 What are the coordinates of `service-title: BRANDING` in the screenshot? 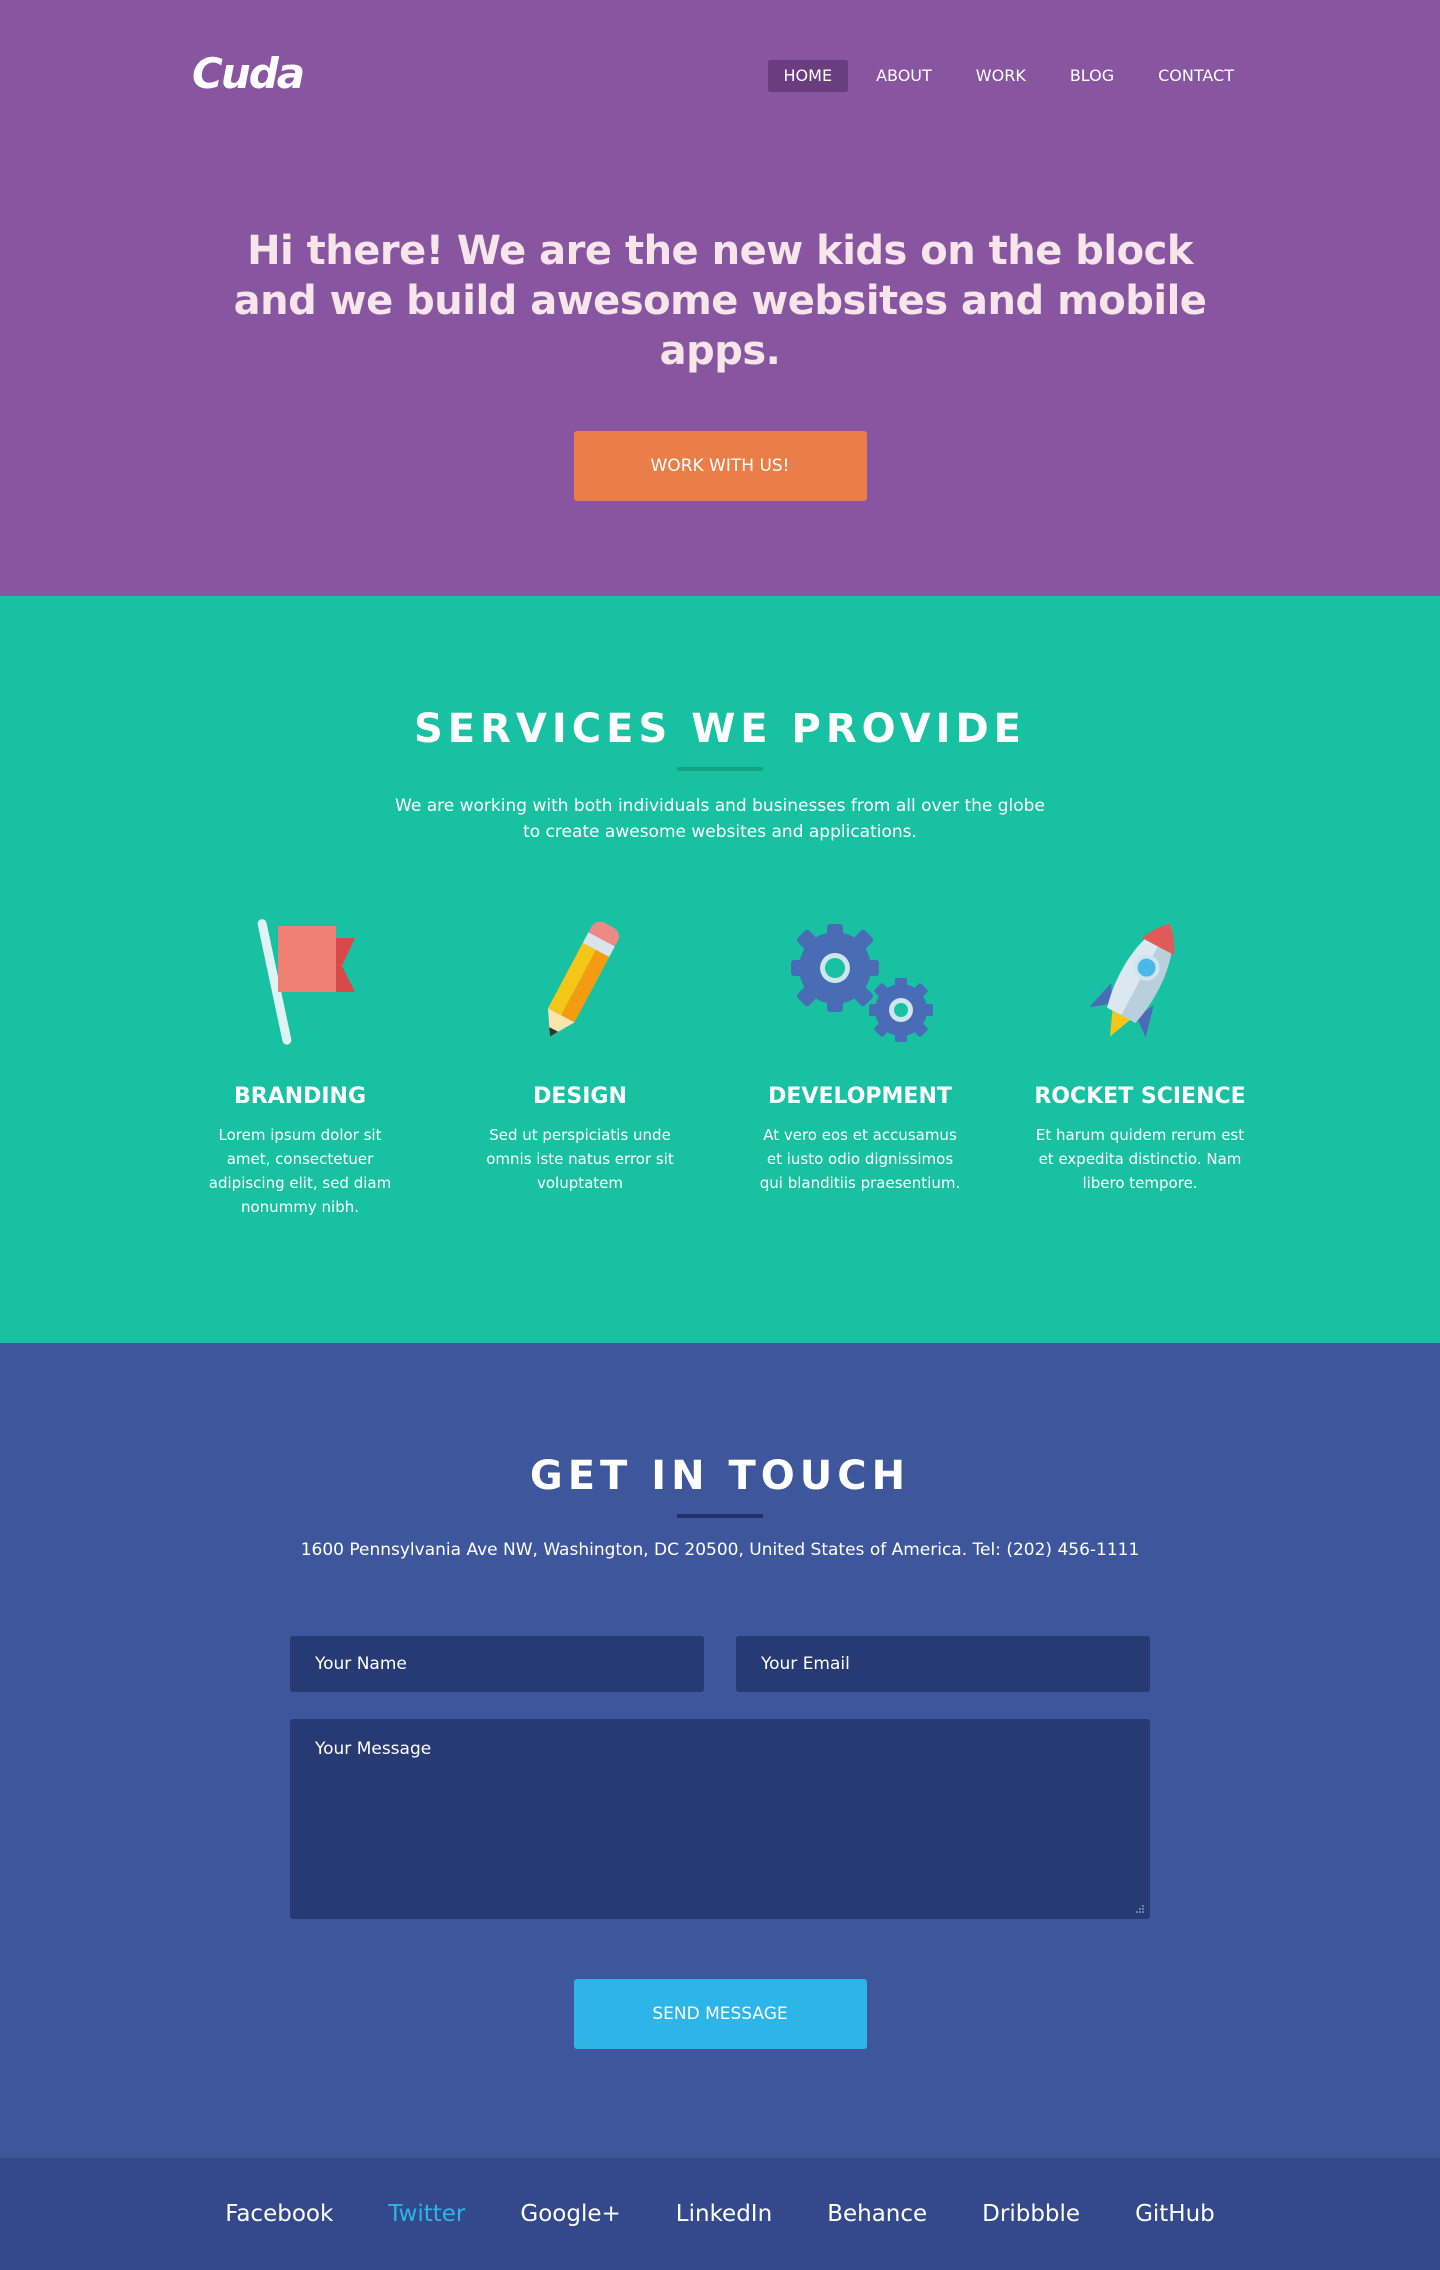 It's located at (300, 1096).